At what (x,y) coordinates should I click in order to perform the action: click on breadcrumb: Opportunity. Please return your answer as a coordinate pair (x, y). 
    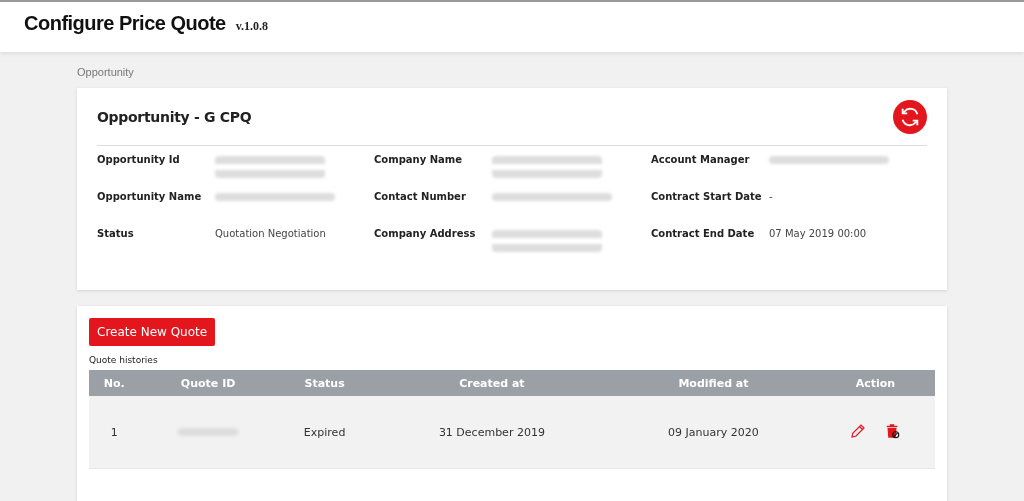
    Looking at the image, I should click on (512, 72).